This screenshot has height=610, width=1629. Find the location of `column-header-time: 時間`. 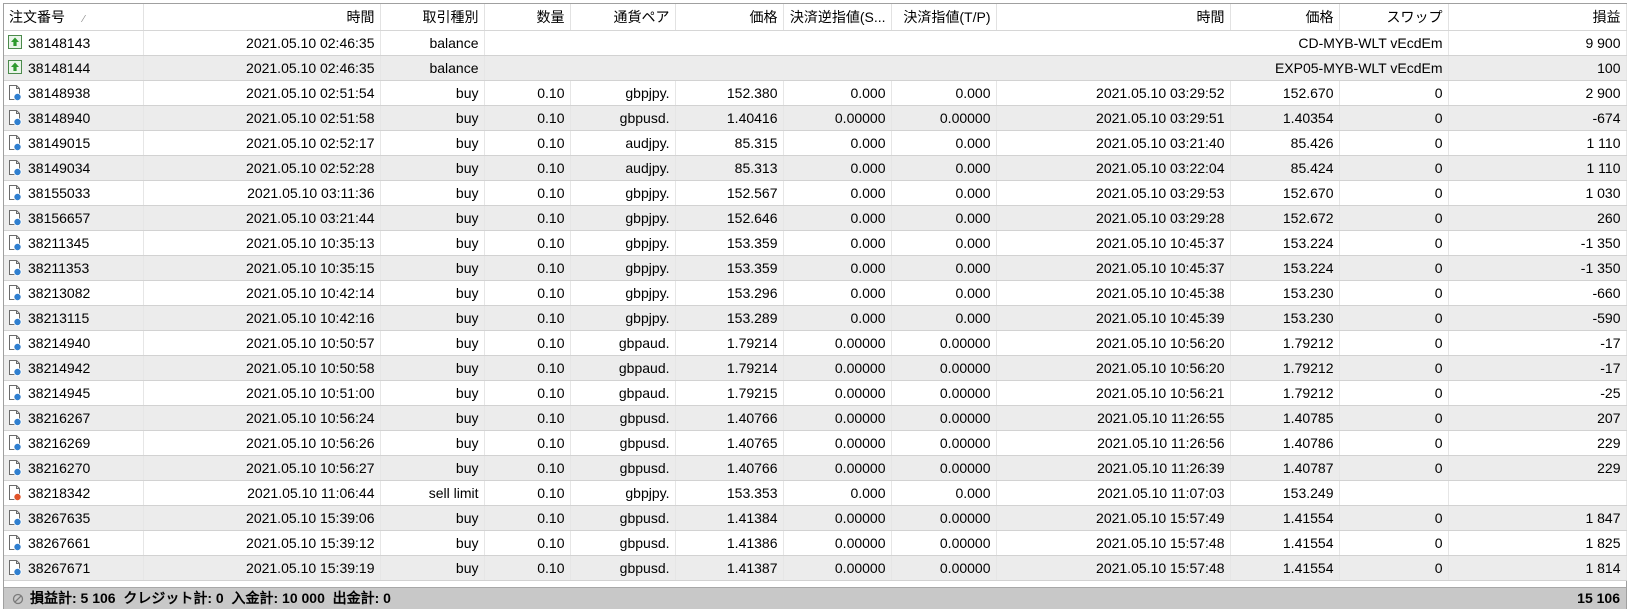

column-header-time: 時間 is located at coordinates (262, 17).